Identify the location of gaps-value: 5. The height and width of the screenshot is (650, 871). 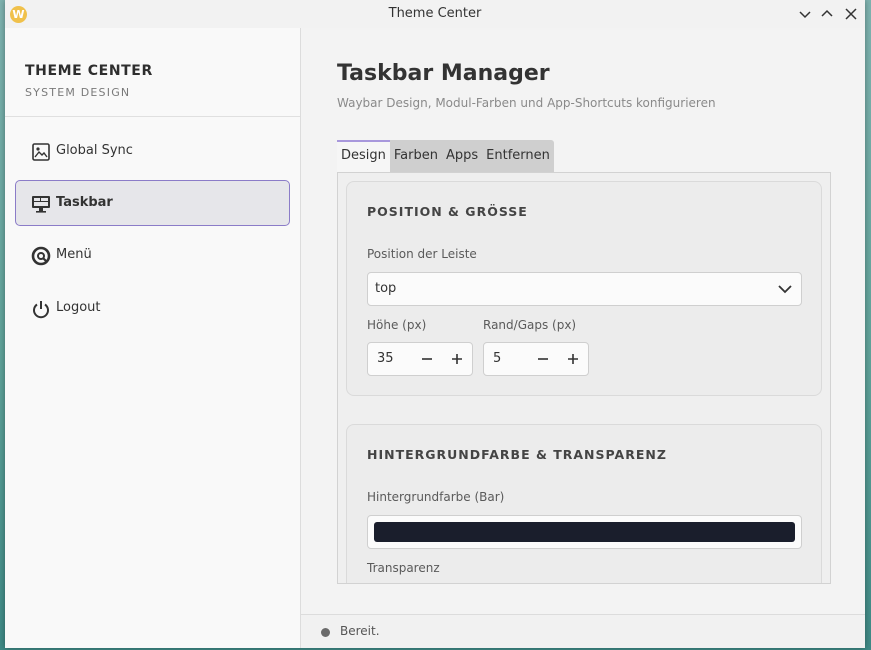
(497, 358).